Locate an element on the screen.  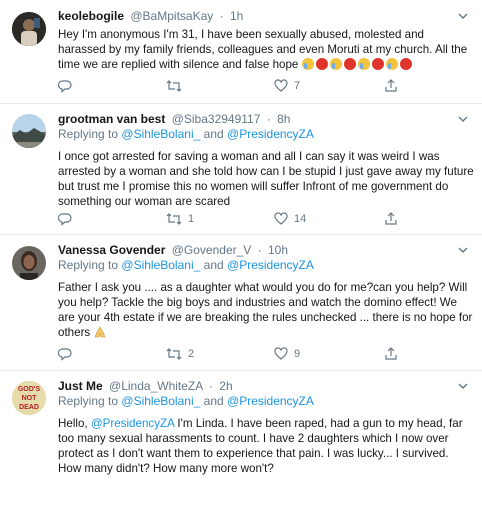
avatar-logo-text: NOT is located at coordinates (30, 398).